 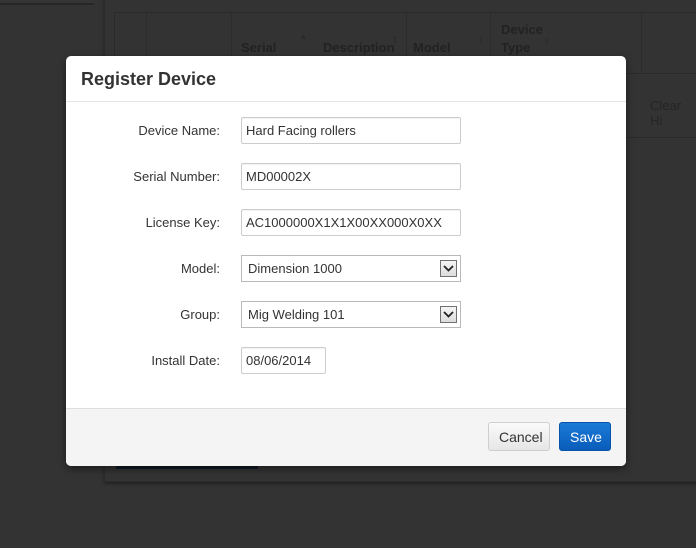 I want to click on column-header-model: Model, so click(x=432, y=48).